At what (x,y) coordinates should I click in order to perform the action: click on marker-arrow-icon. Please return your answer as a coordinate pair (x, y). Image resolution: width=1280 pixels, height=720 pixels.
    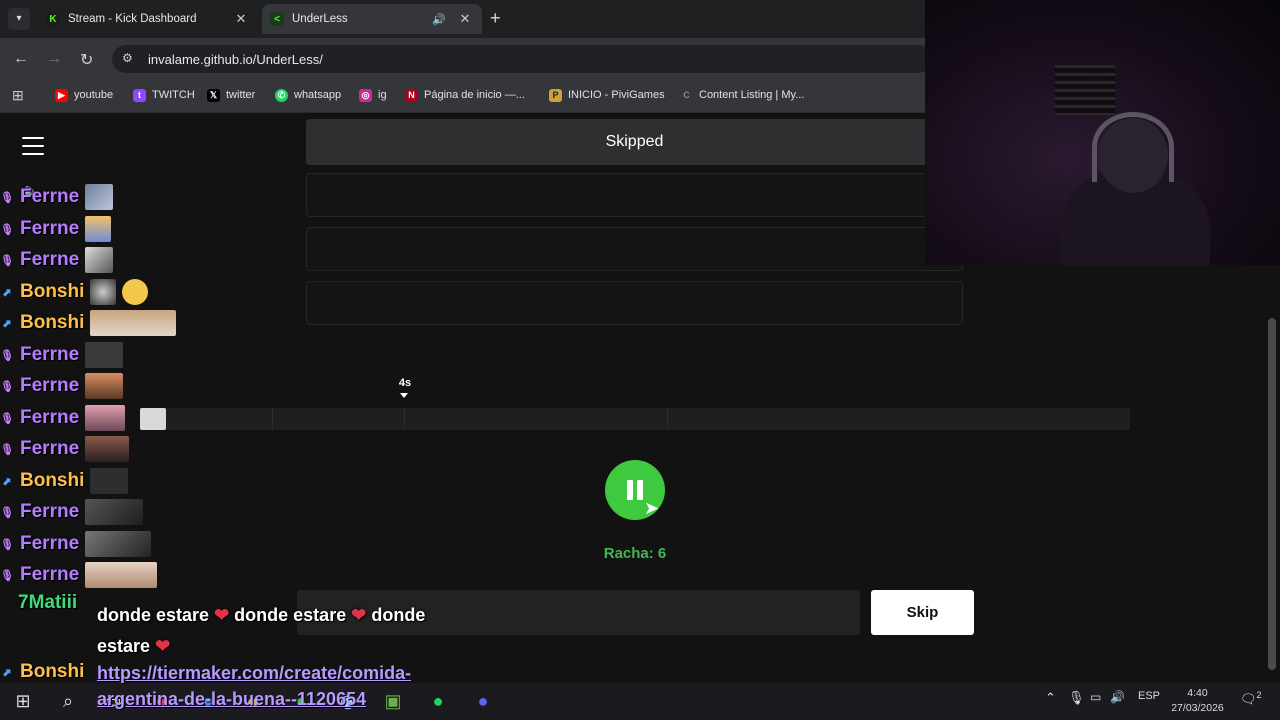
    Looking at the image, I should click on (404, 395).